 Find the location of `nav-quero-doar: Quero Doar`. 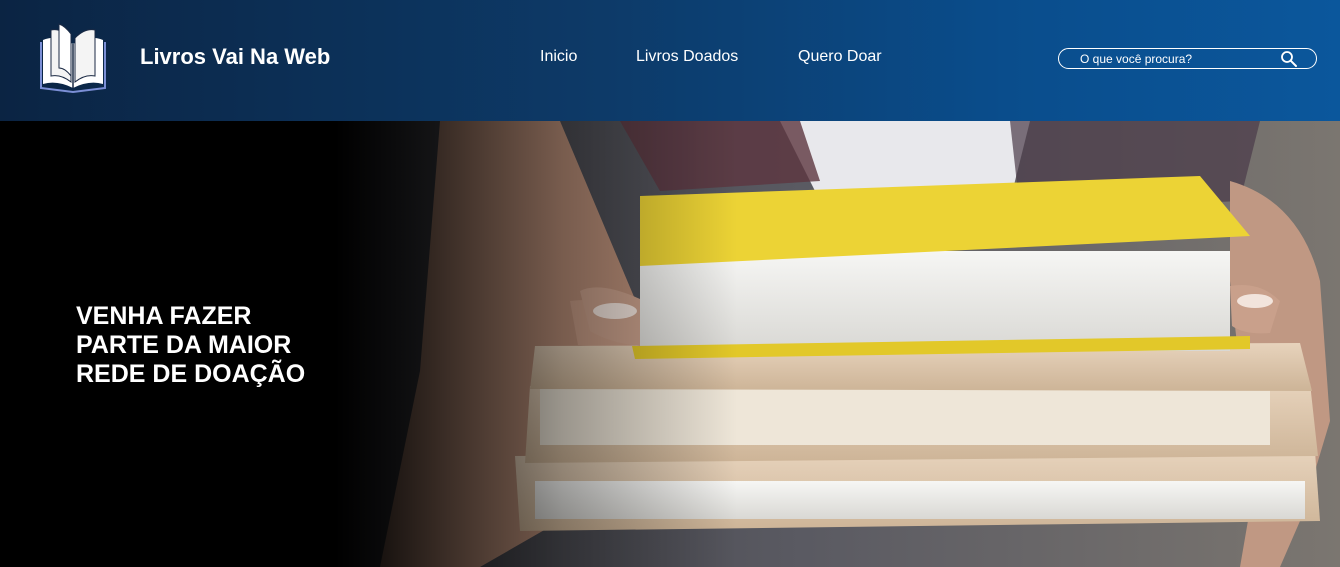

nav-quero-doar: Quero Doar is located at coordinates (840, 57).